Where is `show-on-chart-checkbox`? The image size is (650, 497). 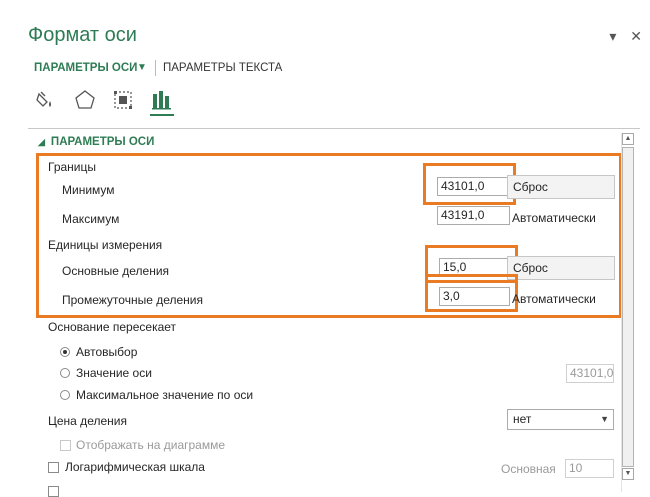
show-on-chart-checkbox is located at coordinates (65, 445).